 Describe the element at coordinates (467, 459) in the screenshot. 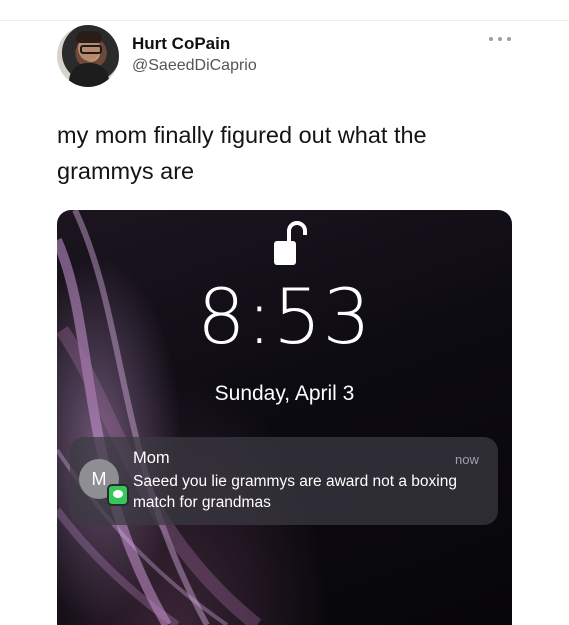

I see `notification-timestamp: now` at that location.